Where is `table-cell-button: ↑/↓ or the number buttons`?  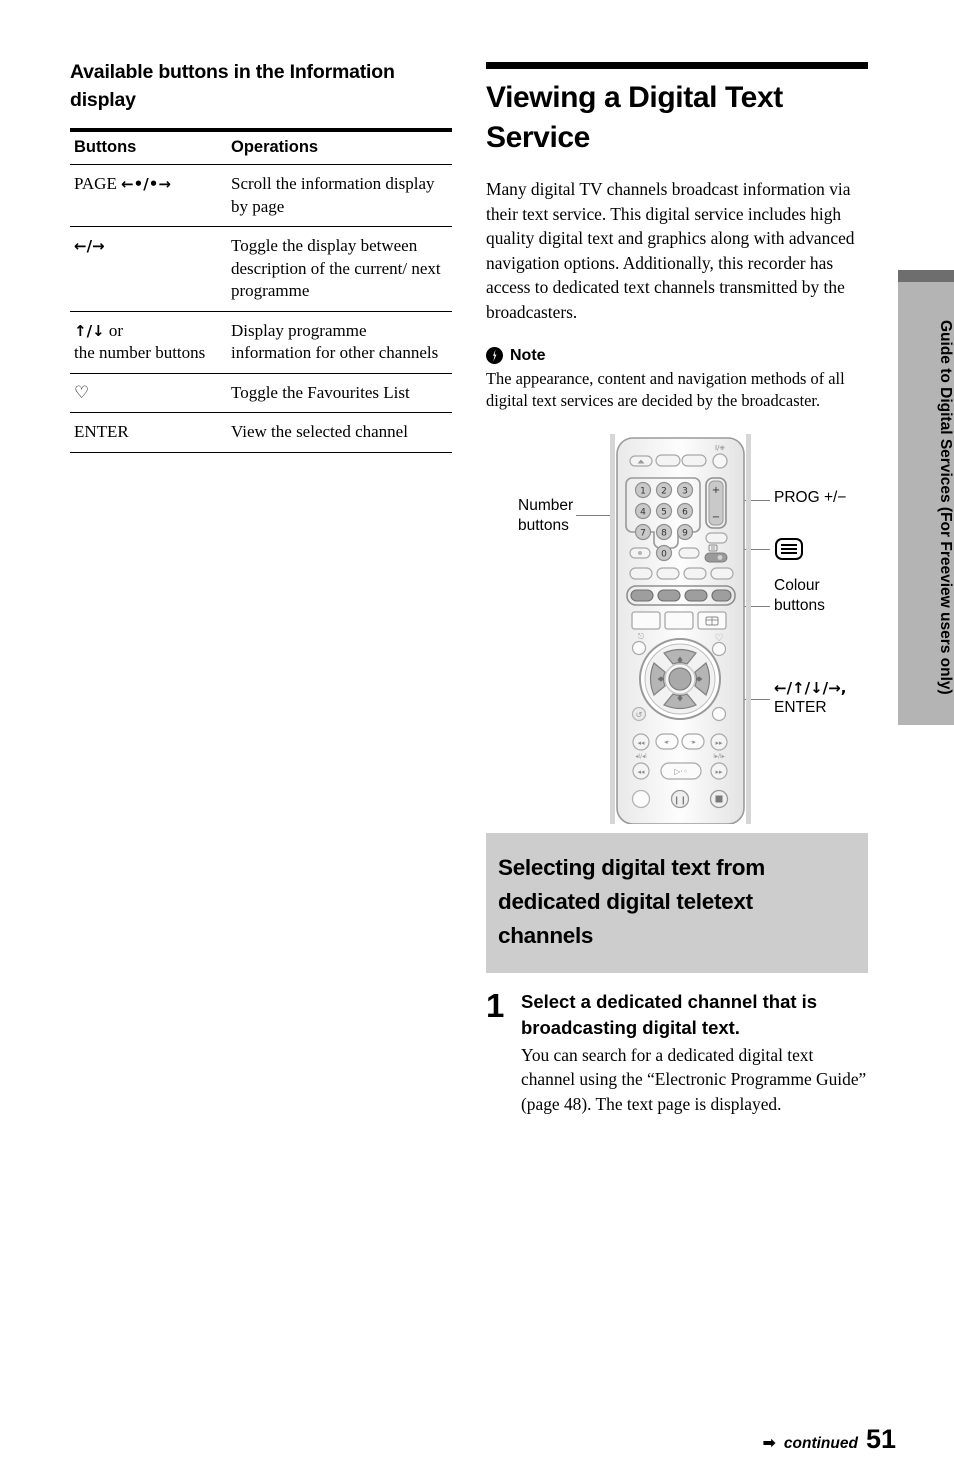 table-cell-button: ↑/↓ or the number buttons is located at coordinates (148, 342).